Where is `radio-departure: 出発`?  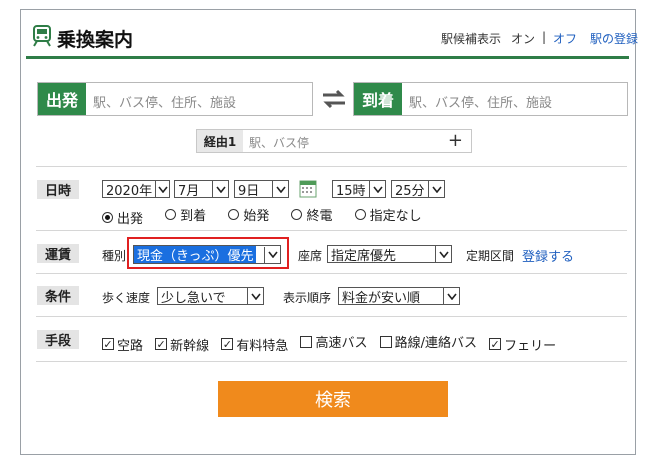
radio-departure: 出発 is located at coordinates (122, 217).